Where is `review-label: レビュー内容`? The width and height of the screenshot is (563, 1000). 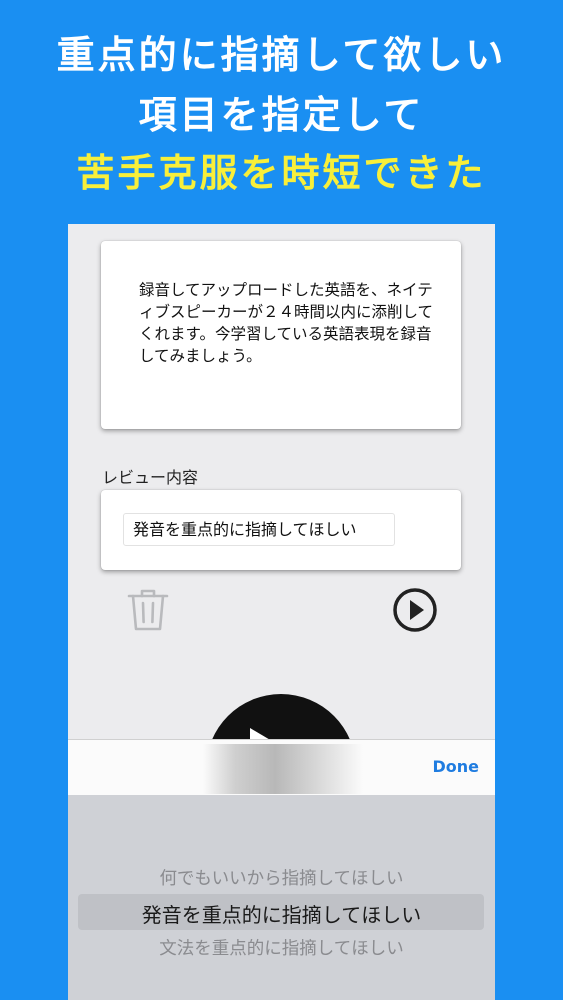
review-label: レビュー内容 is located at coordinates (150, 477).